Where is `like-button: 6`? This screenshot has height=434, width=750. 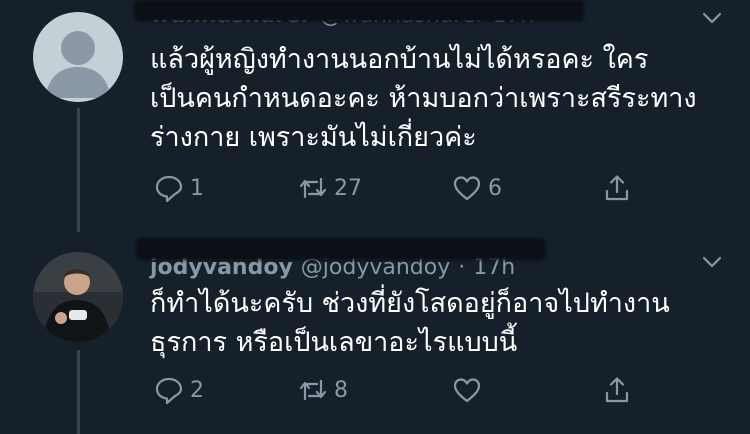
like-button: 6 is located at coordinates (477, 188).